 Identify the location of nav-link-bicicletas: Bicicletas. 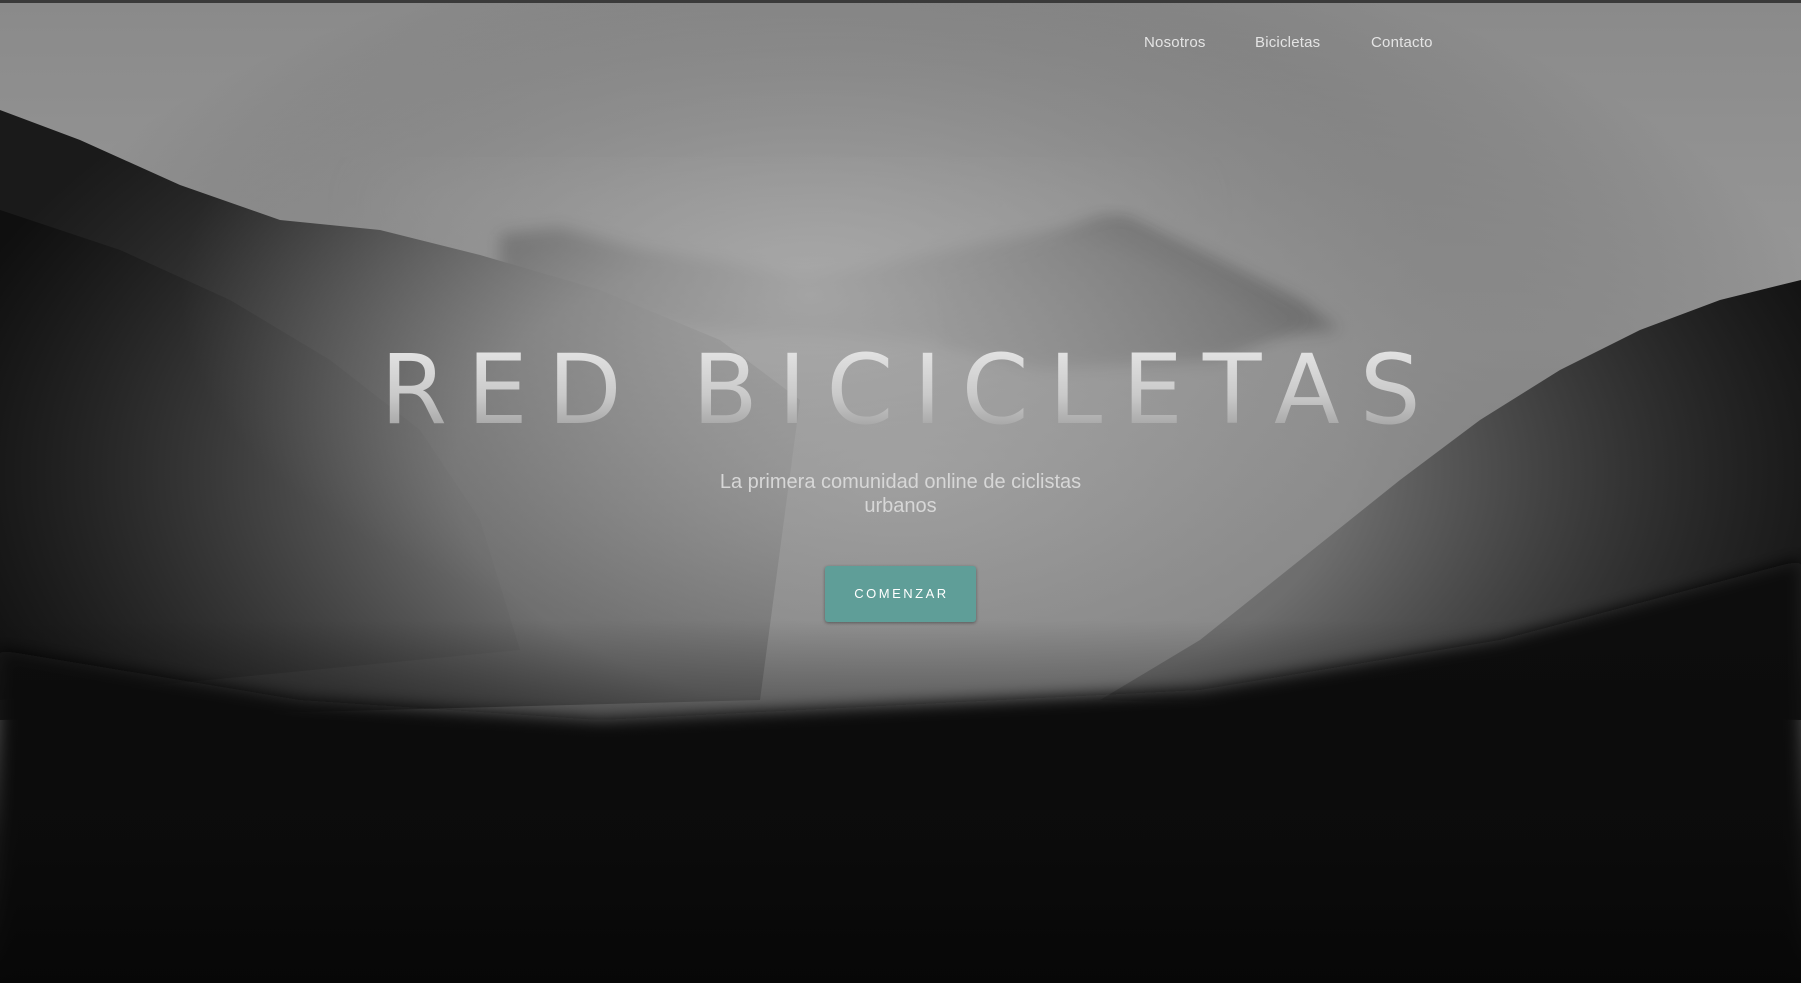
(1287, 42).